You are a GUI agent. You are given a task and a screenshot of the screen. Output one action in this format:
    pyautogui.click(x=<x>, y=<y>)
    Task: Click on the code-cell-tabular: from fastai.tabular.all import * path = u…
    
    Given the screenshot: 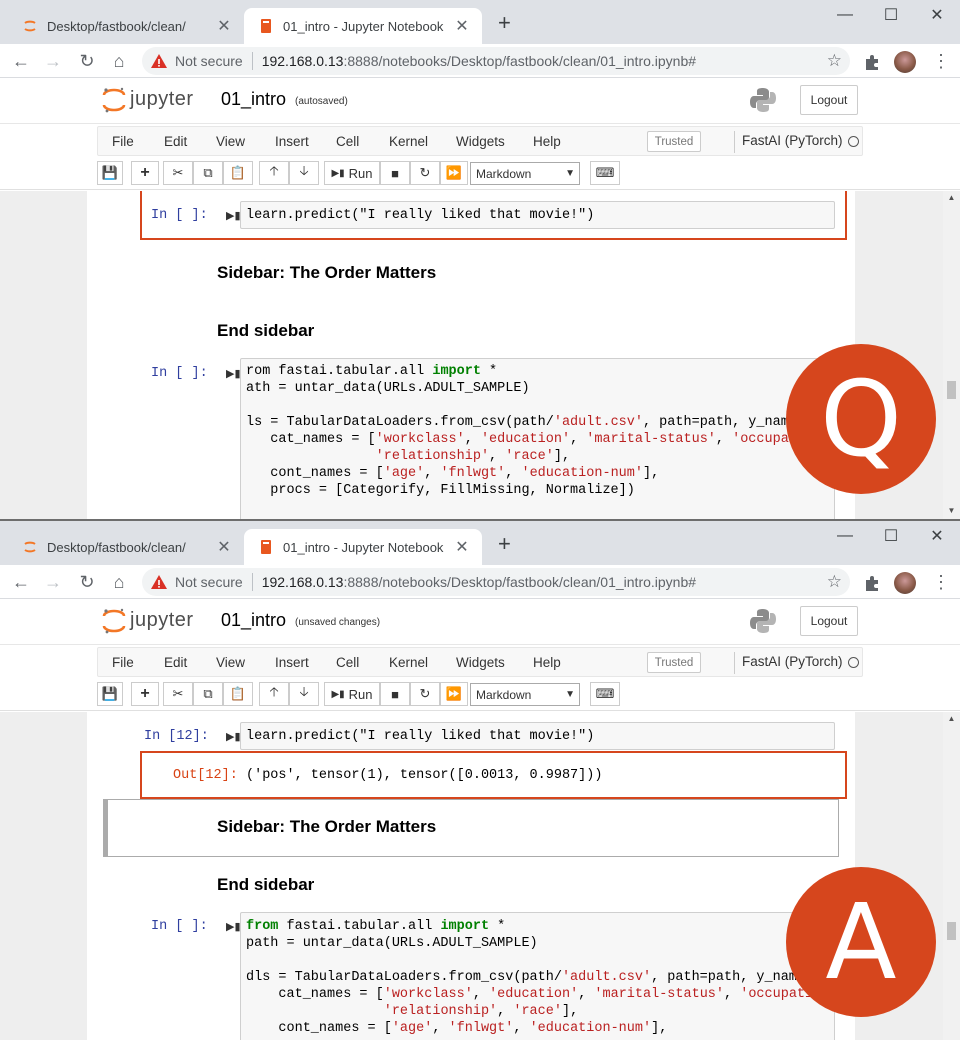 What is the action you would take?
    pyautogui.click(x=537, y=976)
    